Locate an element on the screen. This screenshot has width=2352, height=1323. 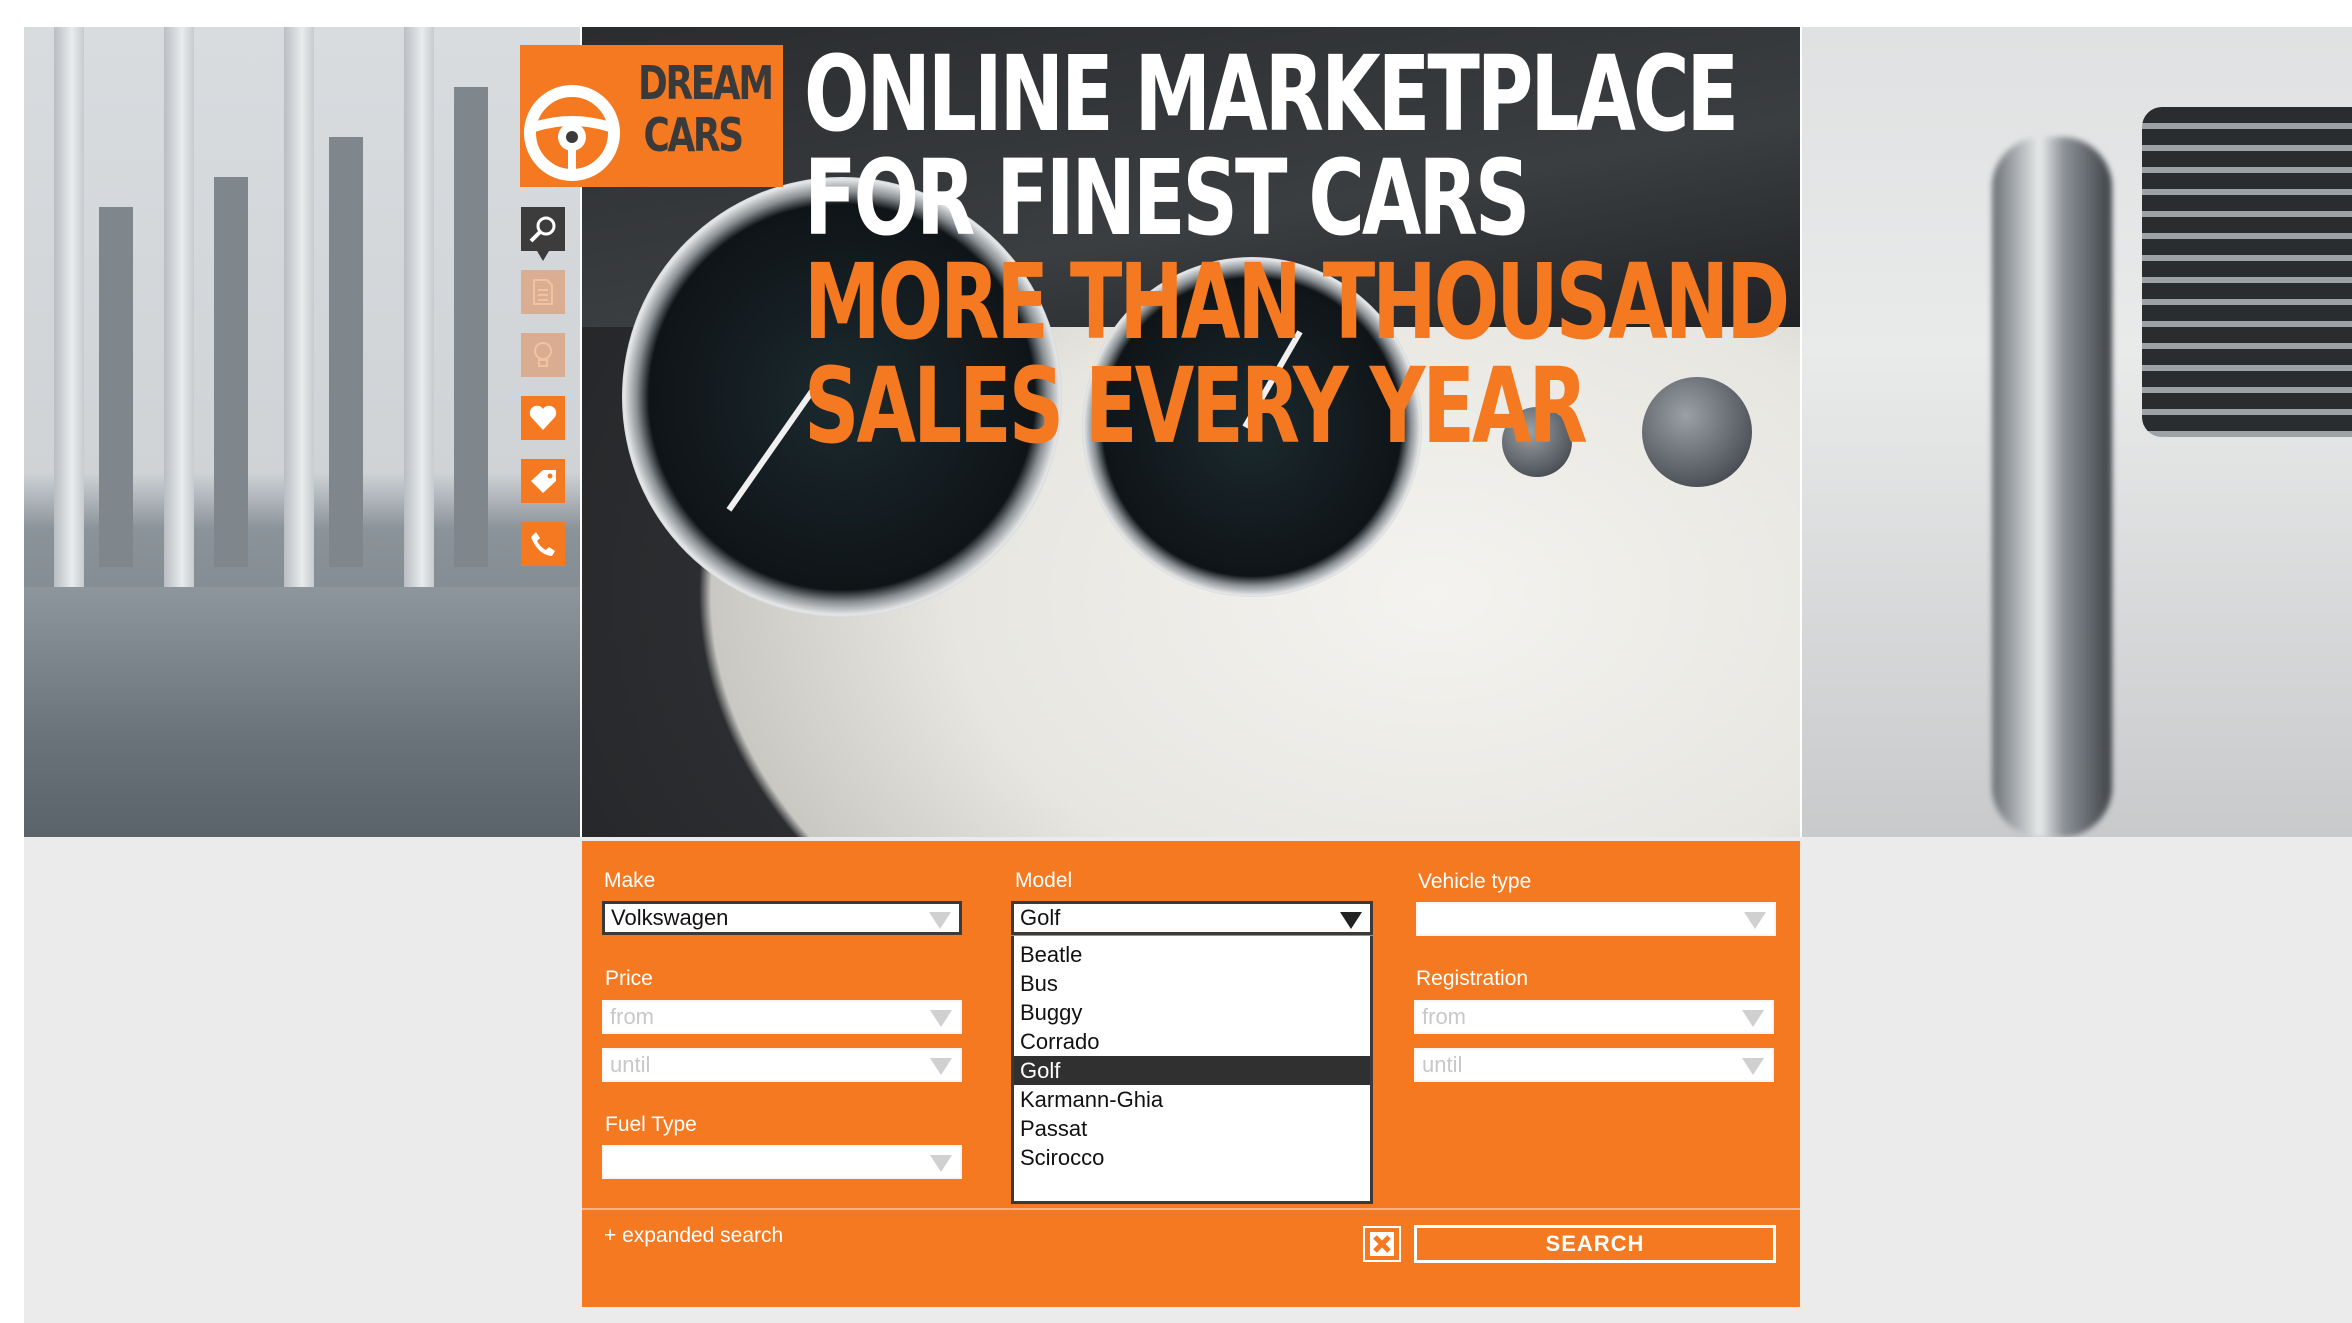
headline-line-4: SALES EVERY YEAR is located at coordinates (1196, 406).